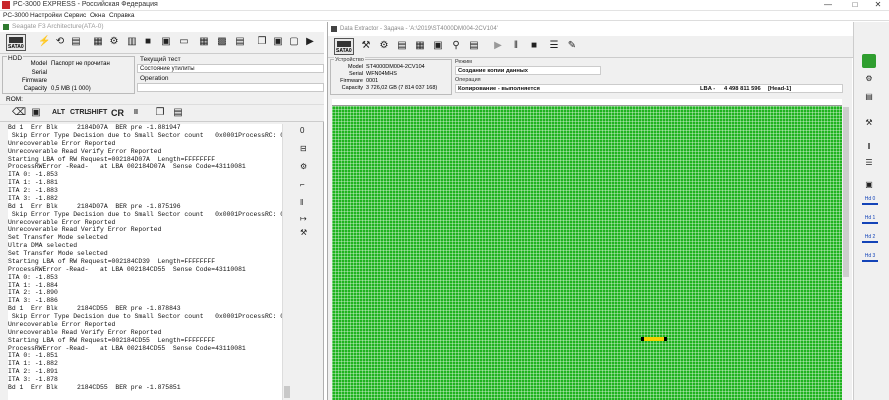 Image resolution: width=889 pixels, height=400 pixels. Describe the element at coordinates (287, 392) in the screenshot. I see `log-scroll-thumb` at that location.